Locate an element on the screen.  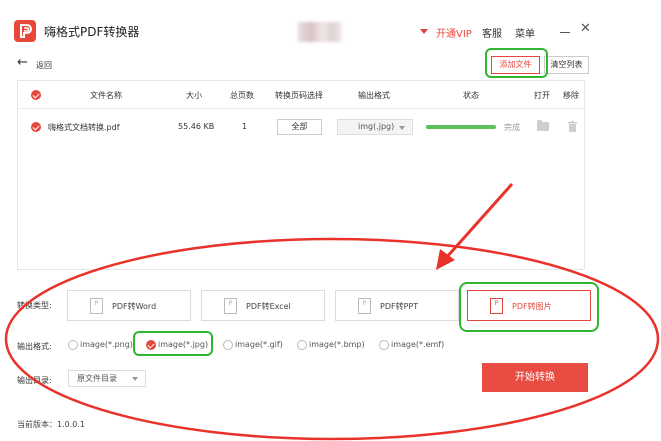
row-format-select: img(.jpg) is located at coordinates (375, 127).